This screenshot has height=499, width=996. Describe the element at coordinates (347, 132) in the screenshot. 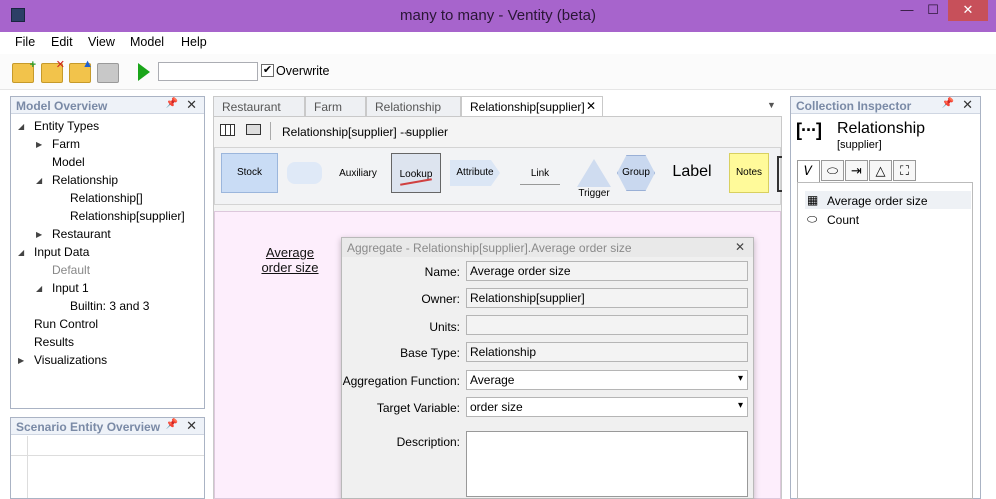

I see `breadcrumb: Relationship[supplier] ---` at that location.